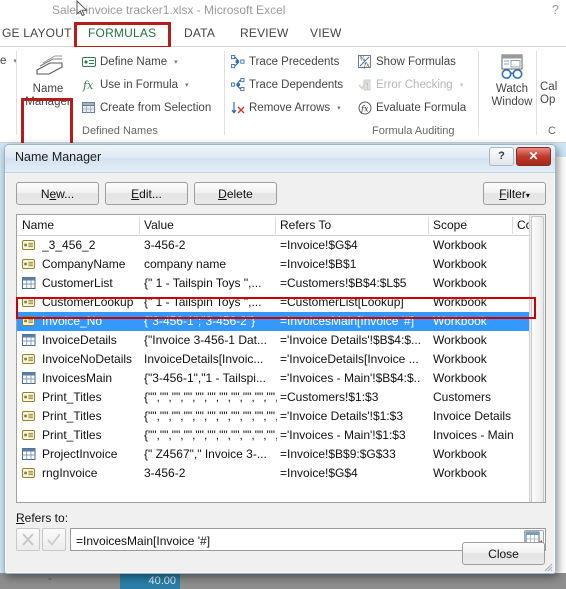  What do you see at coordinates (72, 321) in the screenshot?
I see `cell-name: Invoice_No` at bounding box center [72, 321].